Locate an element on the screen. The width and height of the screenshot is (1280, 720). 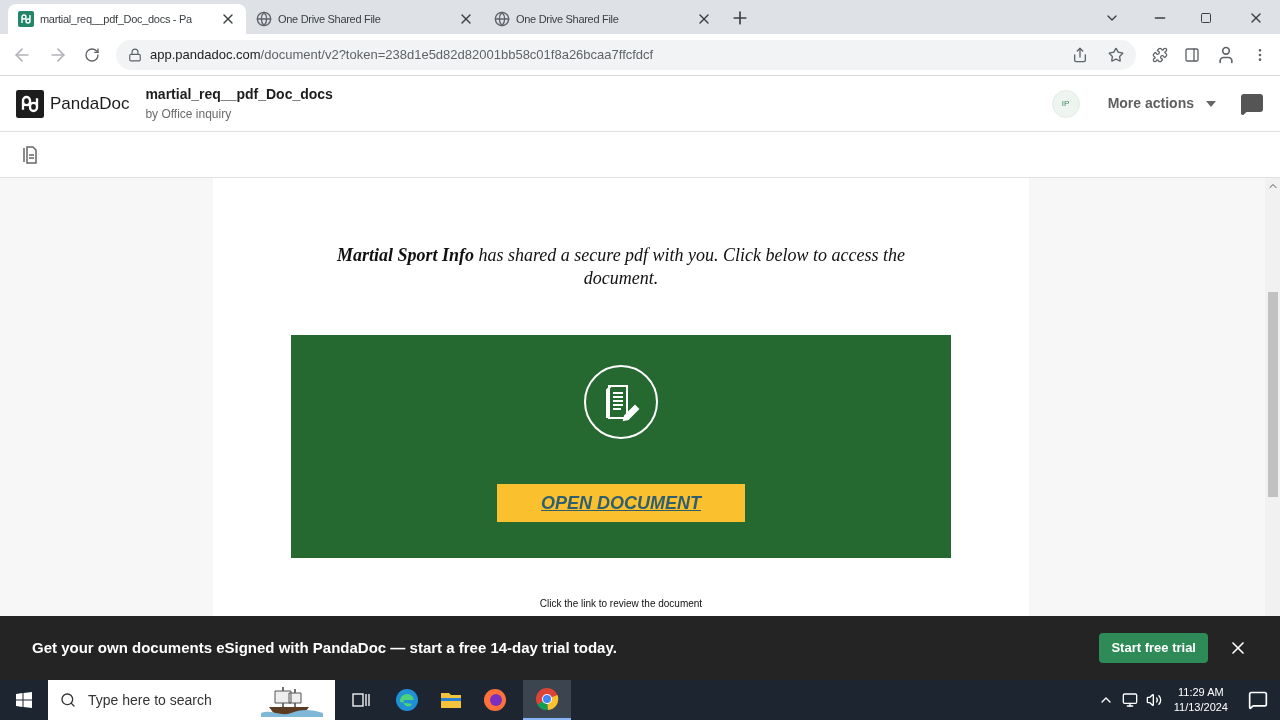
caret-icon is located at coordinates (1211, 103).